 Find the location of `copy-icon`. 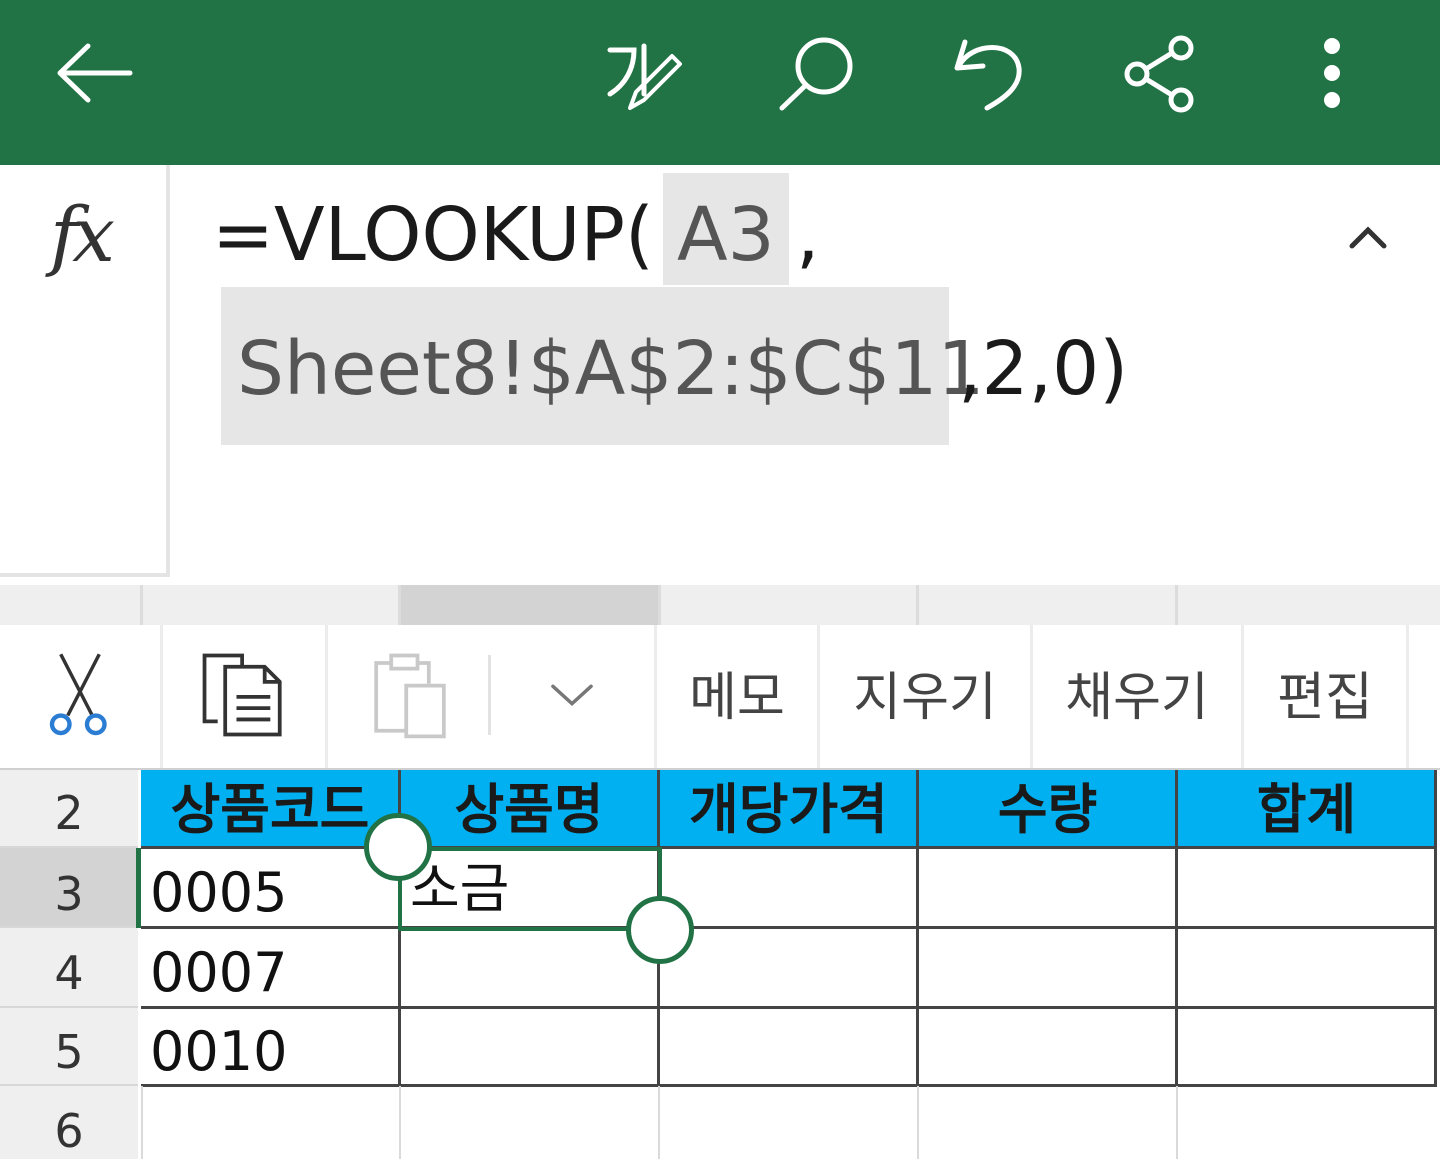

copy-icon is located at coordinates (244, 697).